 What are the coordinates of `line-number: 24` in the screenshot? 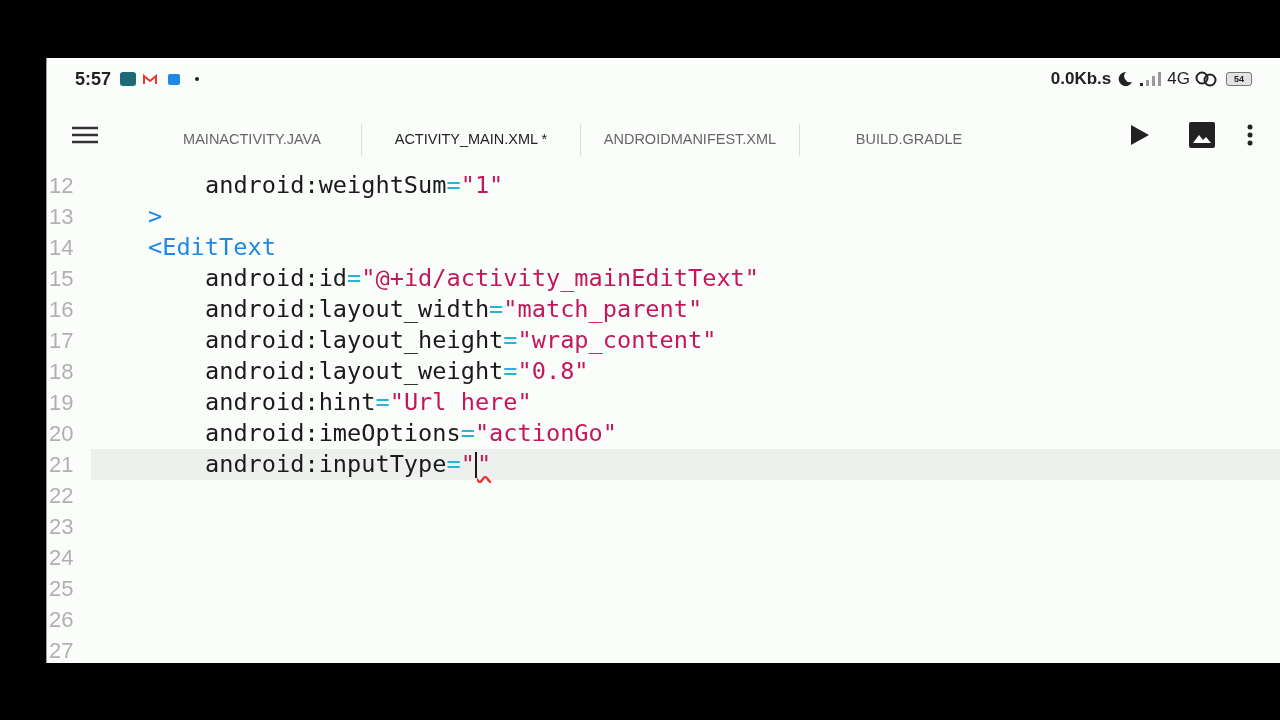 It's located at (61, 558).